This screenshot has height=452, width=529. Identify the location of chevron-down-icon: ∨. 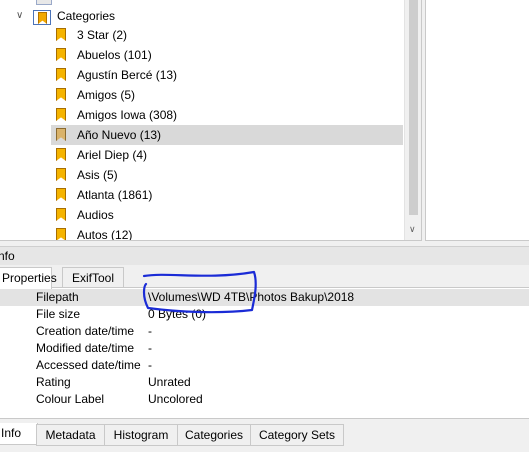
(21, 16).